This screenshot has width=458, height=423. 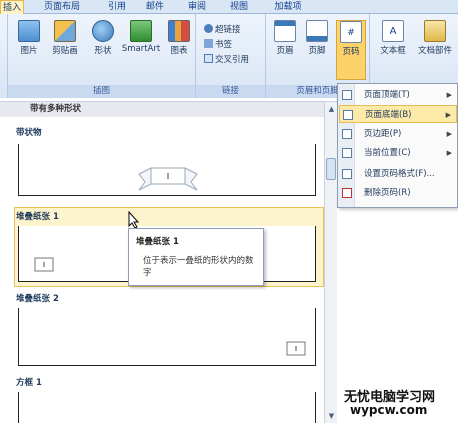 What do you see at coordinates (198, 267) in the screenshot?
I see `tooltip-description: 位于表示一叠纸的形状内的数字` at bounding box center [198, 267].